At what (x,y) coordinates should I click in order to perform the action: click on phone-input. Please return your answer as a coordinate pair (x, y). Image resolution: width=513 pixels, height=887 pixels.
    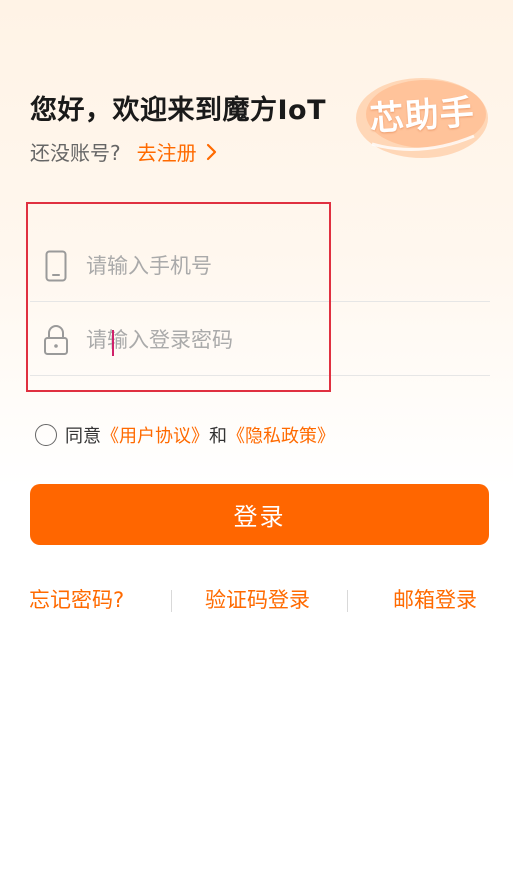
    Looking at the image, I should click on (276, 265).